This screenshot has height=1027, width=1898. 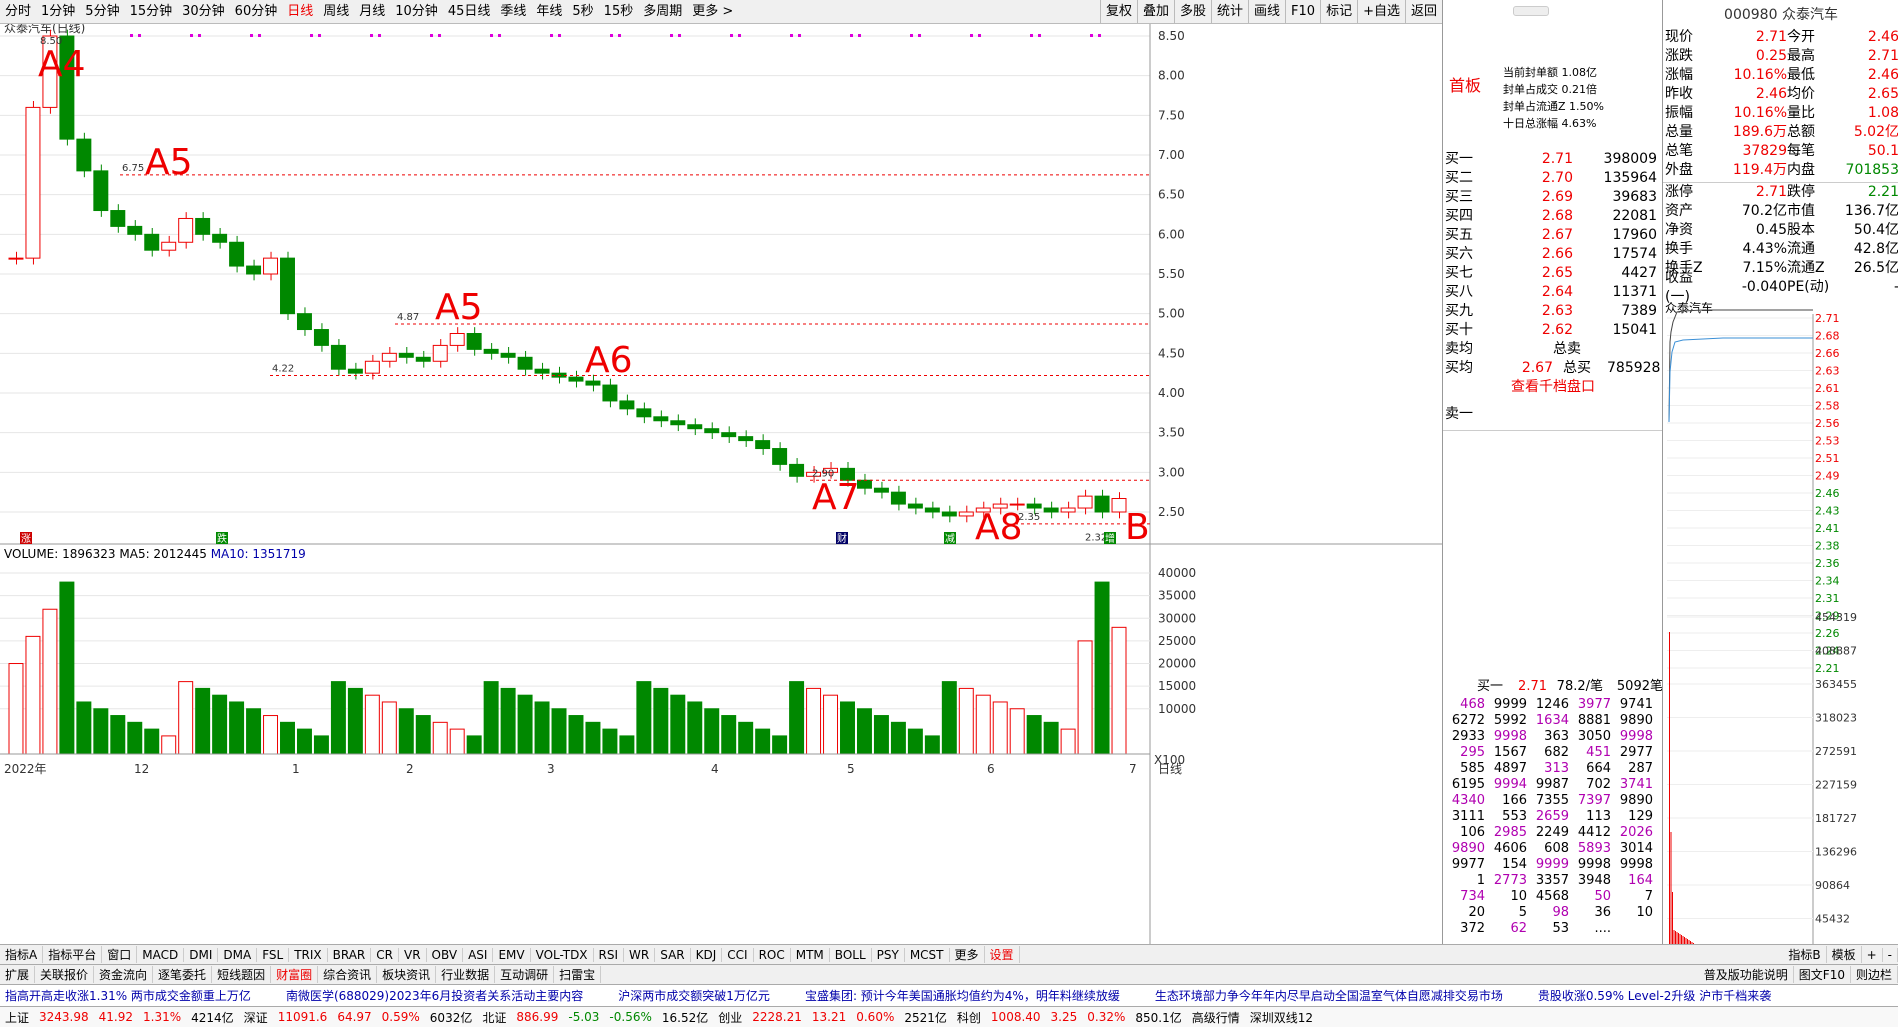 I want to click on ticker-item-4: 生态环境部力争今年年内尽早启动全国温室气体自愿减排交易市场, so click(x=1341, y=995).